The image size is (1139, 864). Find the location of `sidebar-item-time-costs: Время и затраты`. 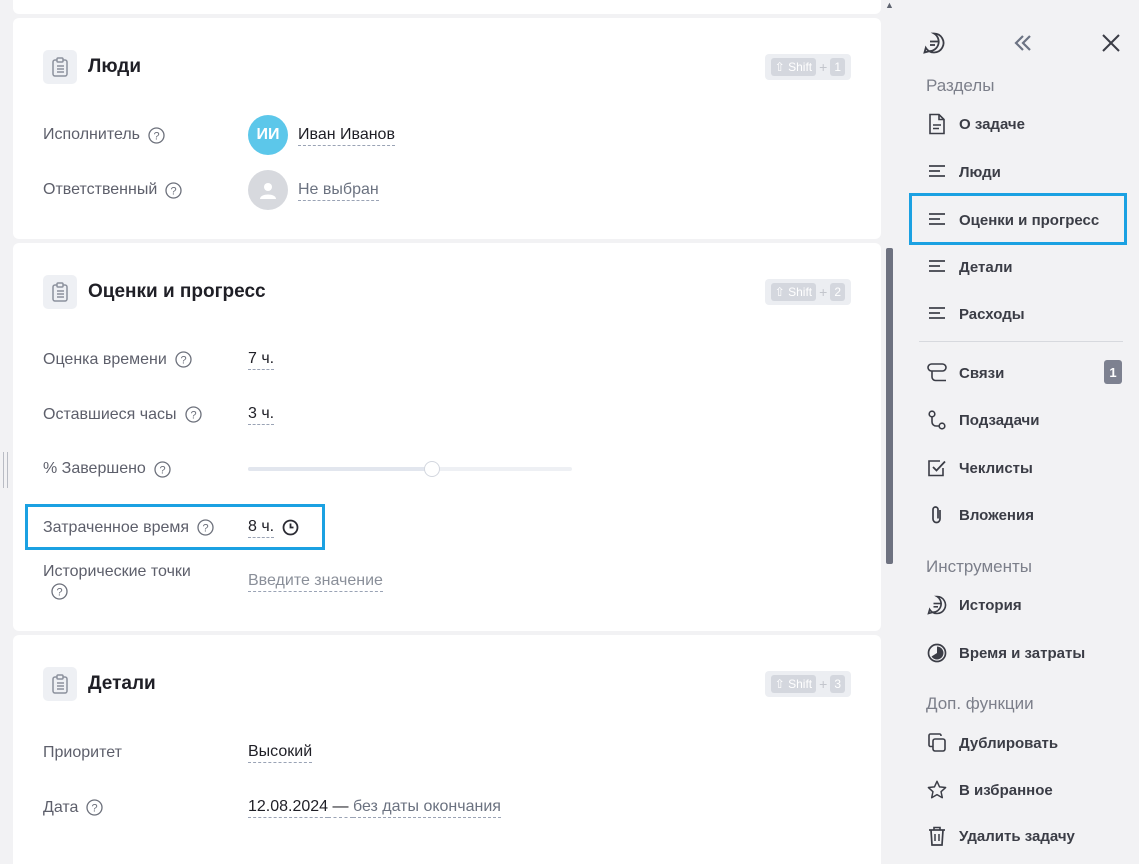

sidebar-item-time-costs: Время и затраты is located at coordinates (1005, 653).